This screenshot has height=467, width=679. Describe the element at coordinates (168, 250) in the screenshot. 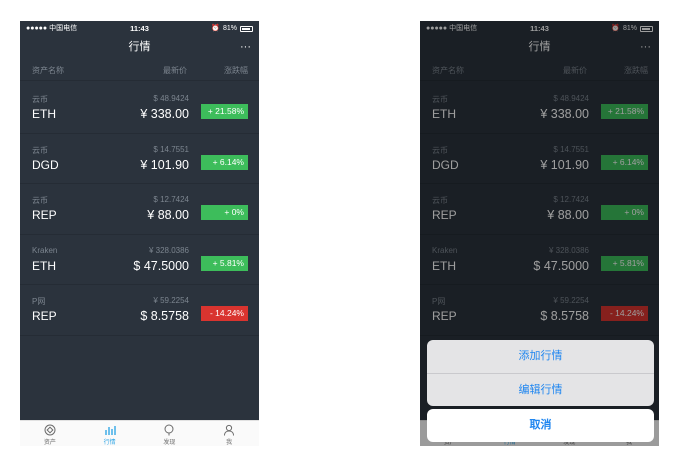

I see `converted-price: ¥ 328.0386` at that location.